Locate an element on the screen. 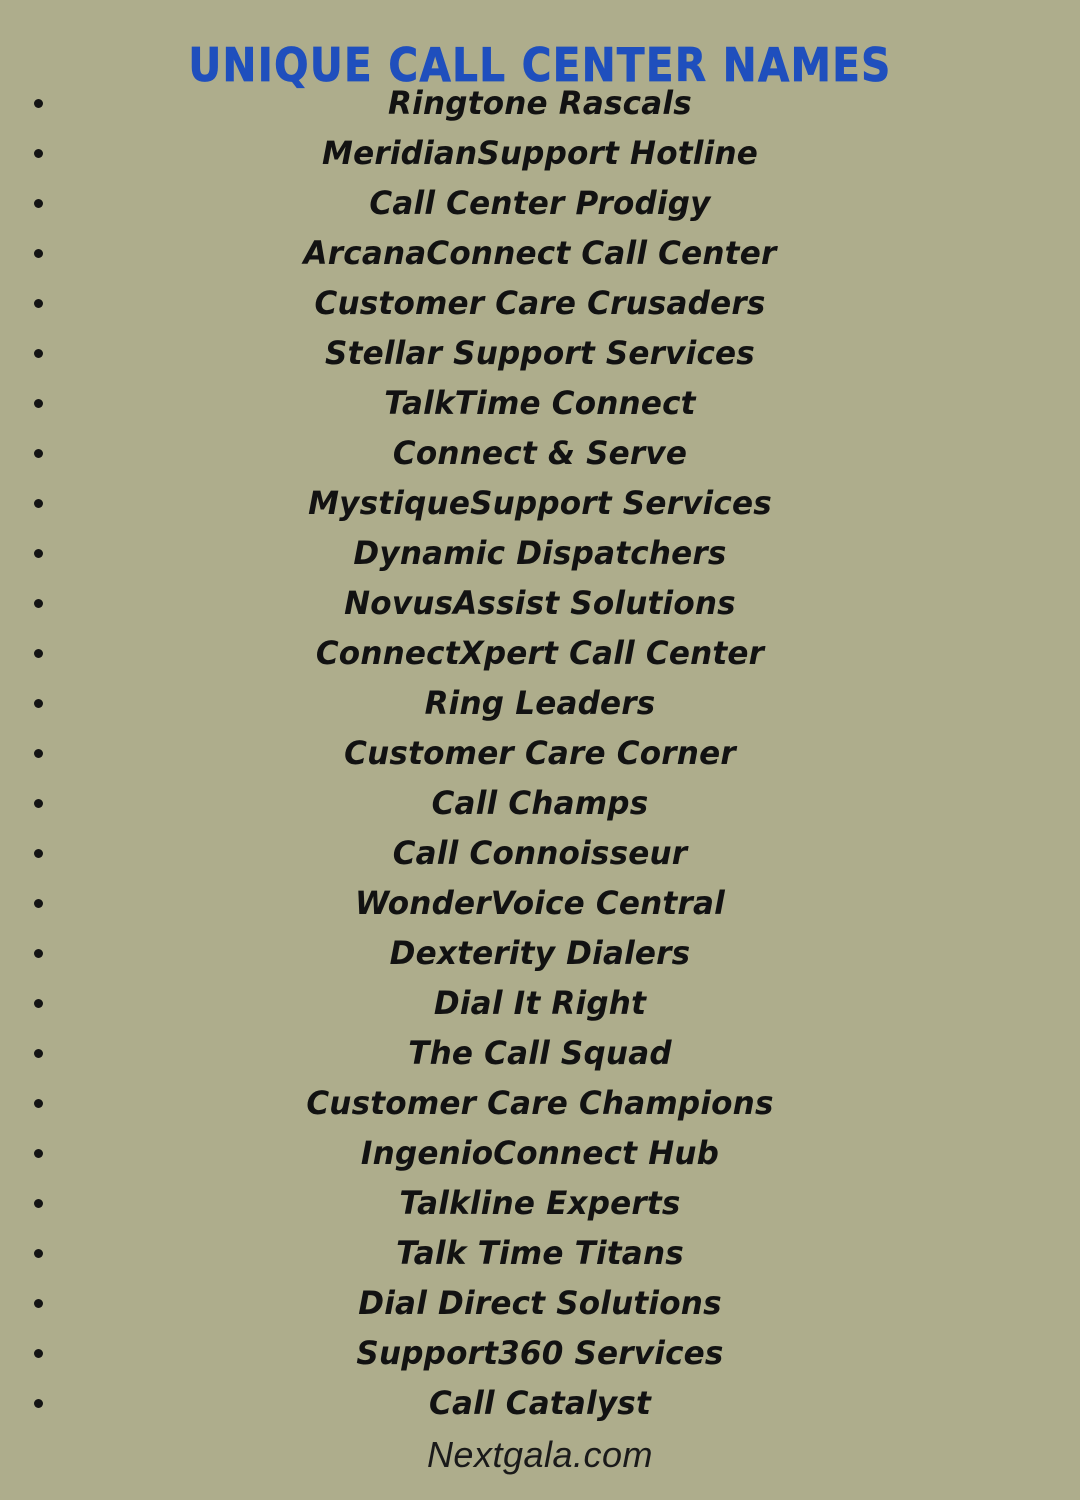 The width and height of the screenshot is (1080, 1500). list-item-label: Dexterity Dialers is located at coordinates (540, 953).